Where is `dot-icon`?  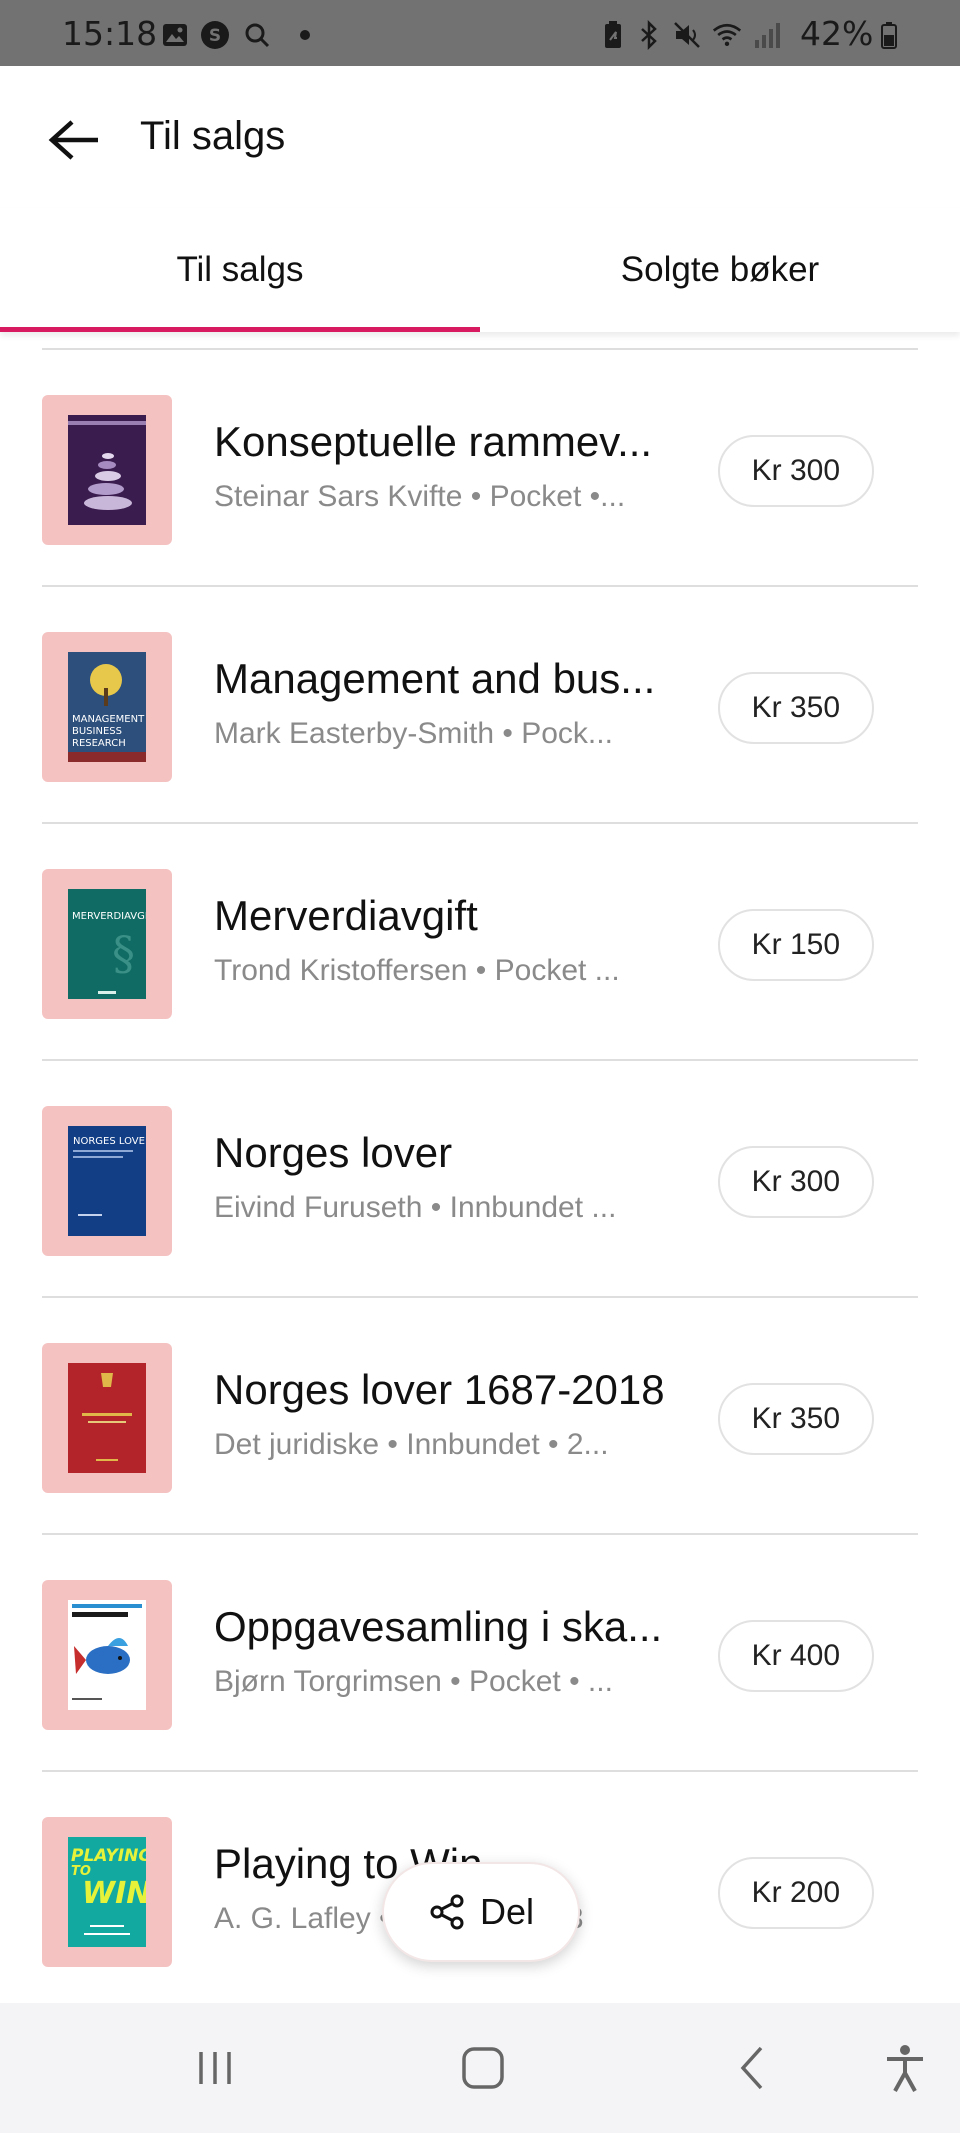 dot-icon is located at coordinates (305, 35).